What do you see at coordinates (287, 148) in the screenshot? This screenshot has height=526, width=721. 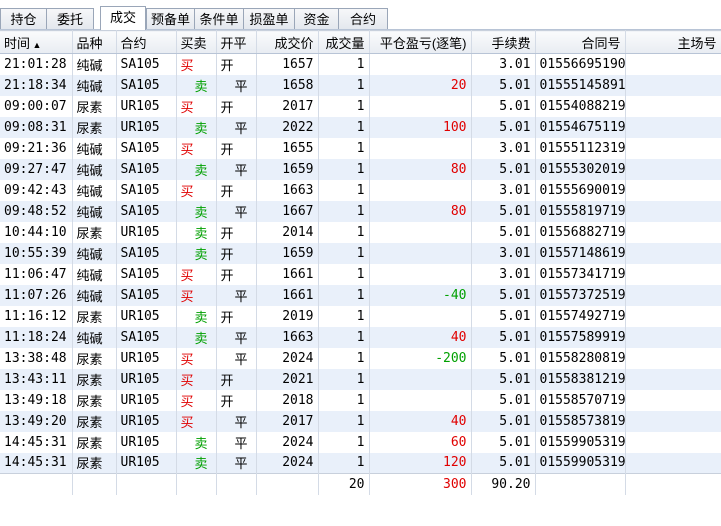 I see `cell-price: 1655` at bounding box center [287, 148].